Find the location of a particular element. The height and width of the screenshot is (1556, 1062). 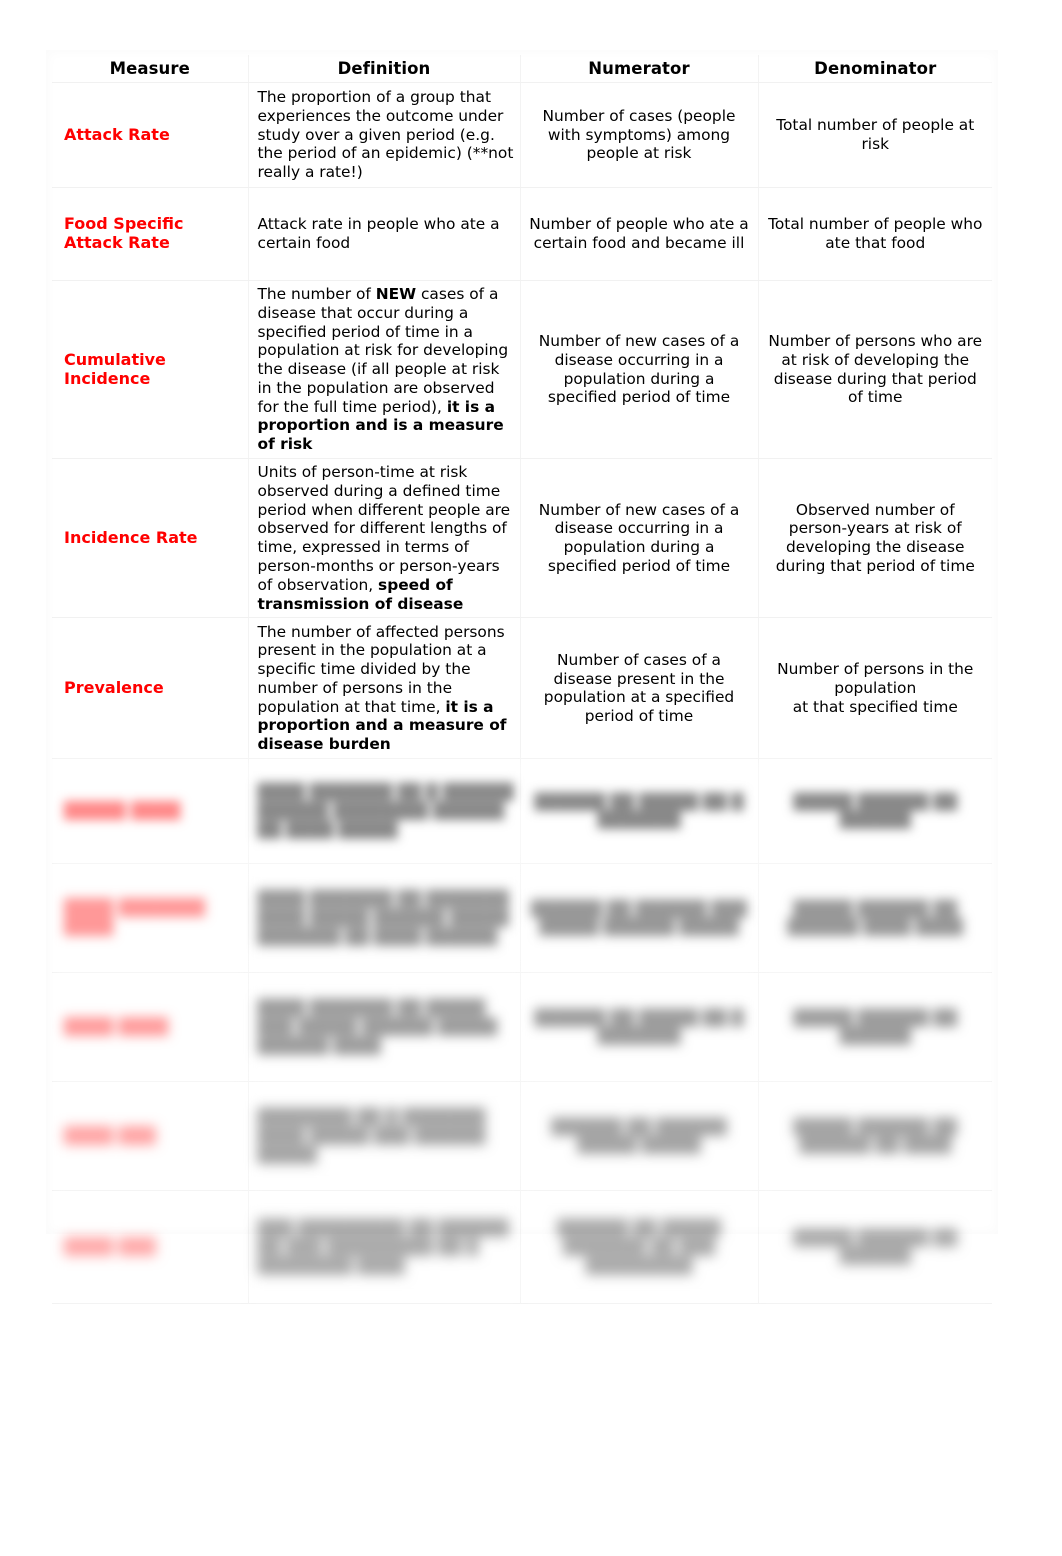

measure-numerator-obscured: ██████ ██ ██████ █████ █████ is located at coordinates (639, 1136).